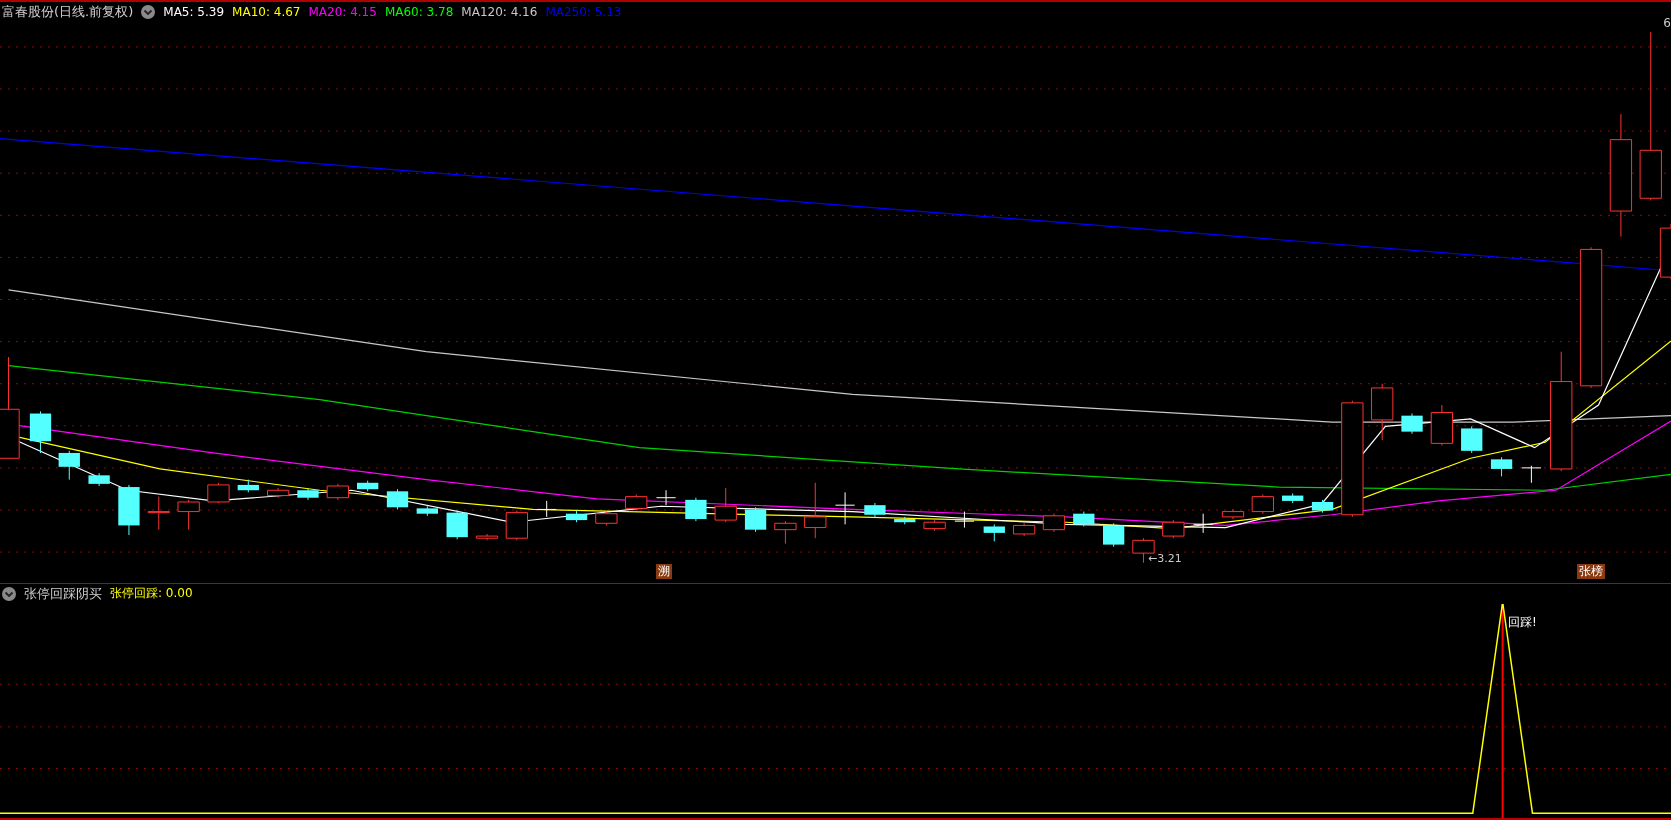  I want to click on chart-title: 富春股份(日线.前复权), so click(68, 12).